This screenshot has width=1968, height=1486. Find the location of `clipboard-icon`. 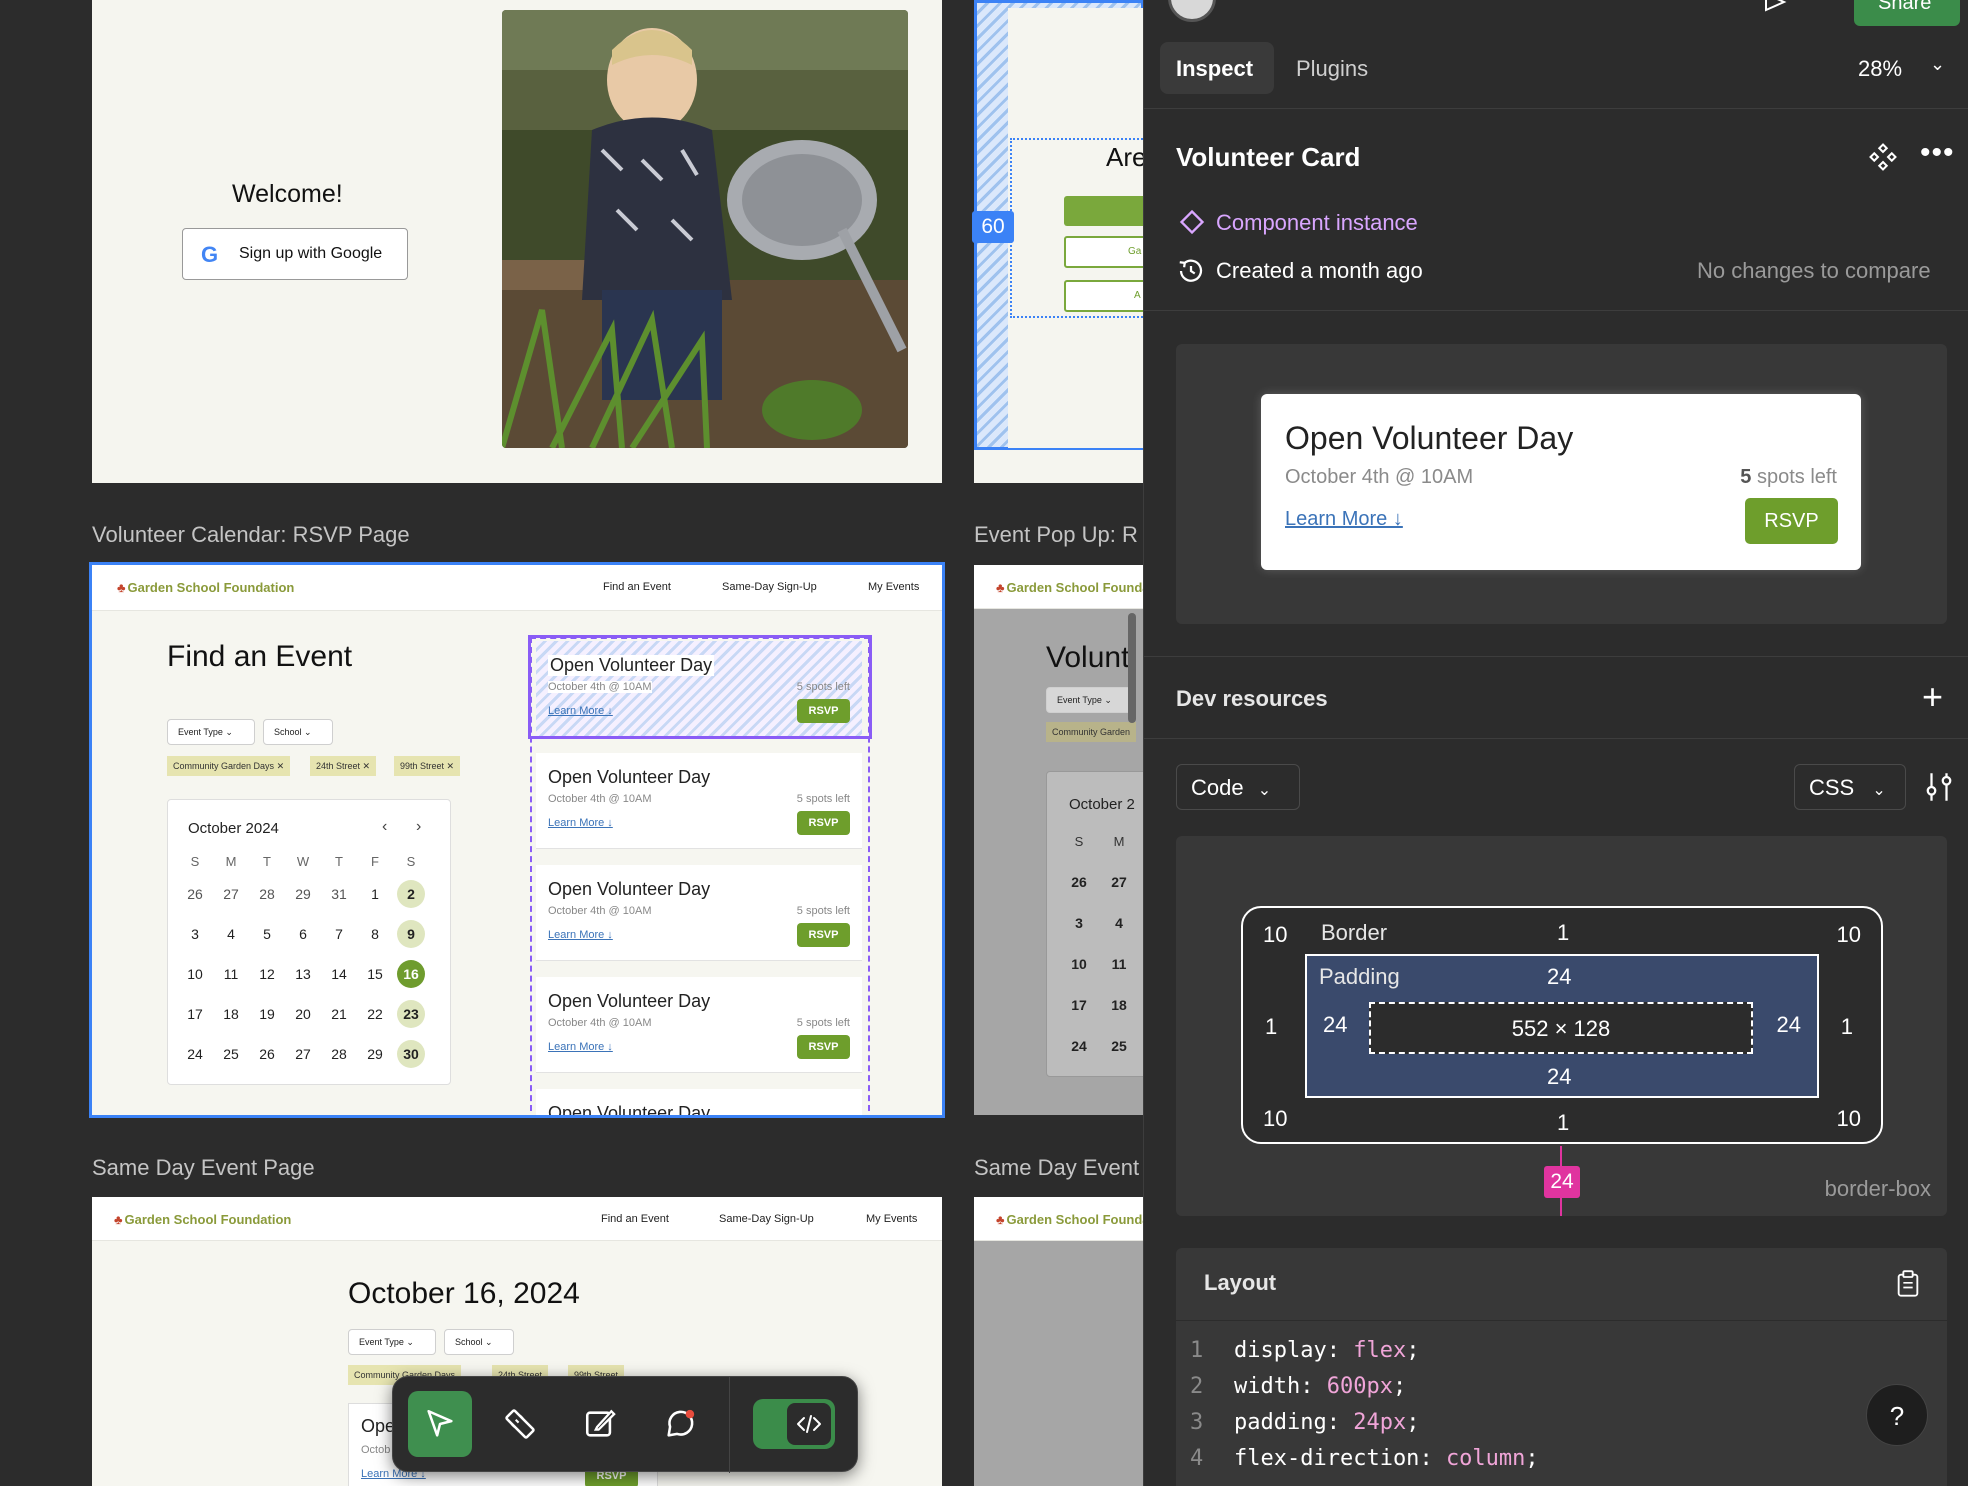

clipboard-icon is located at coordinates (1908, 1284).